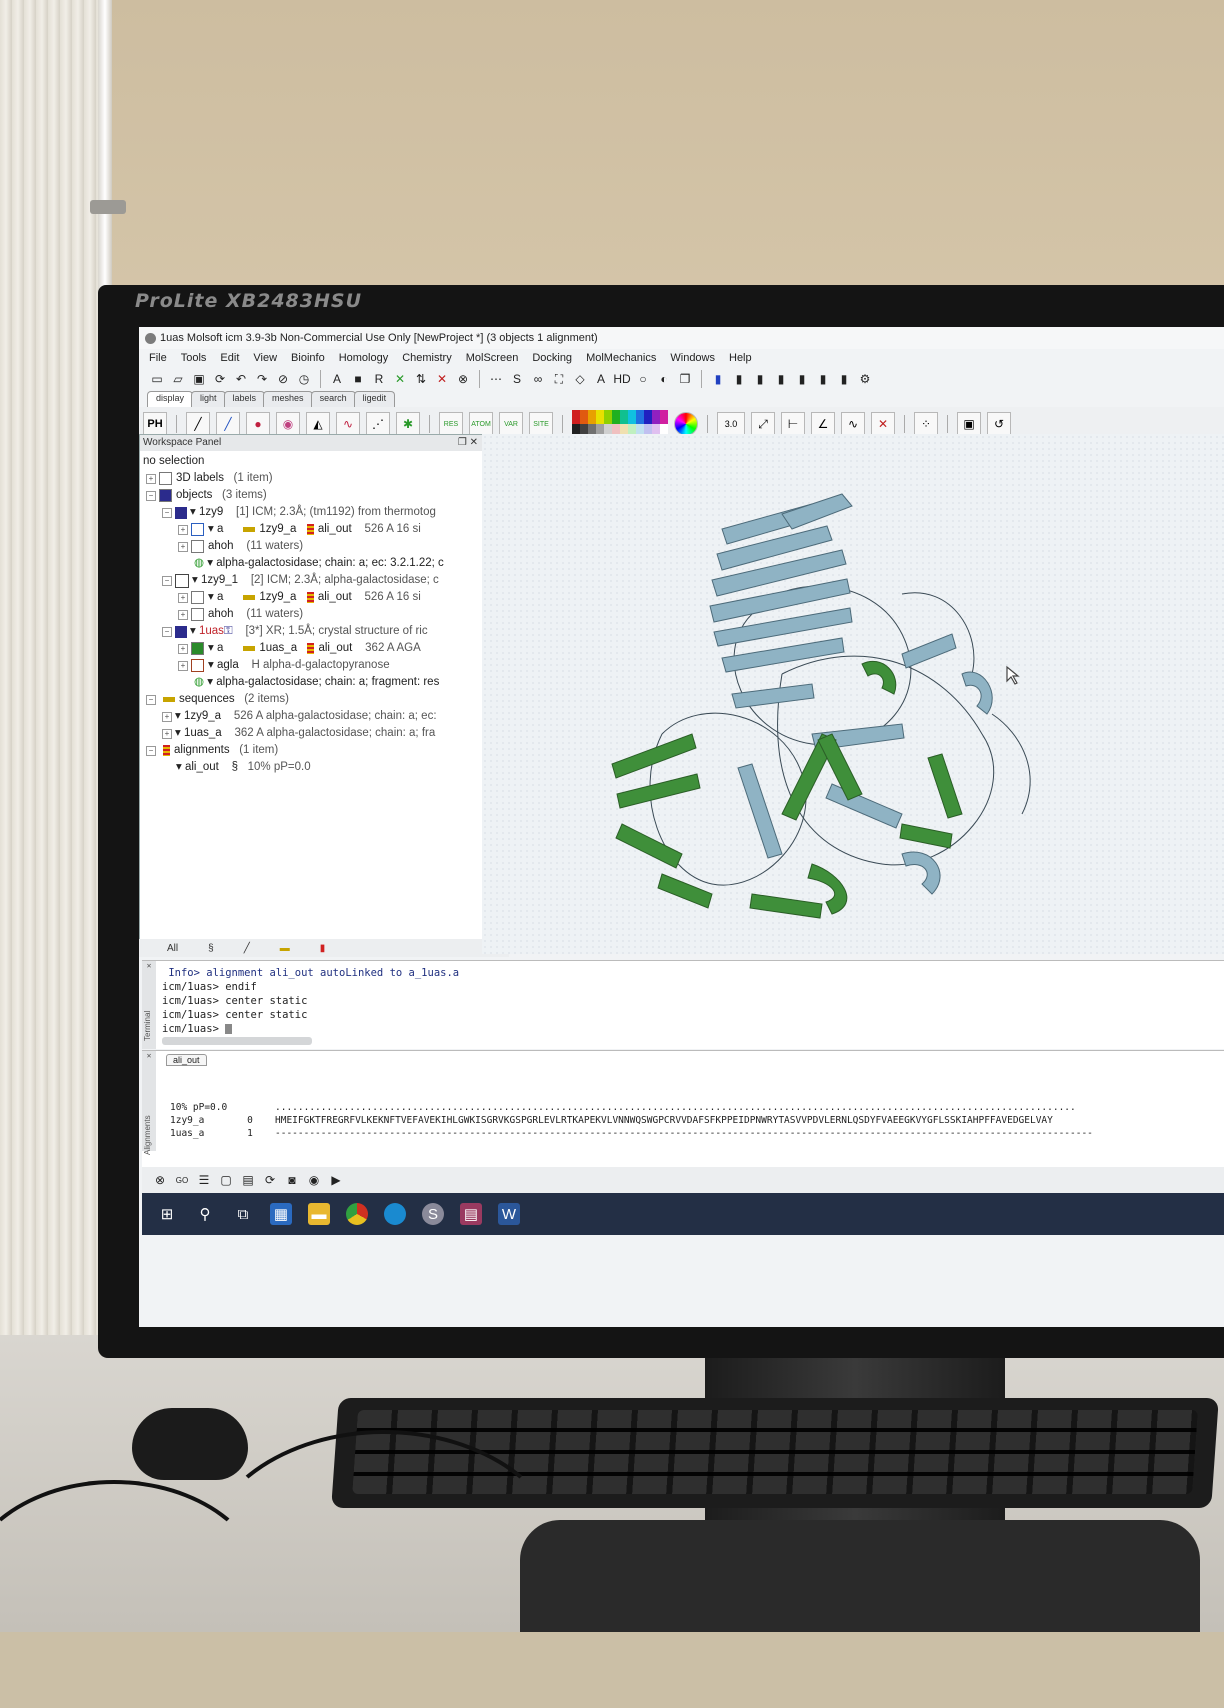 This screenshot has height=1708, width=1224. What do you see at coordinates (481, 424) in the screenshot?
I see `color-atom-icon: ATOM` at bounding box center [481, 424].